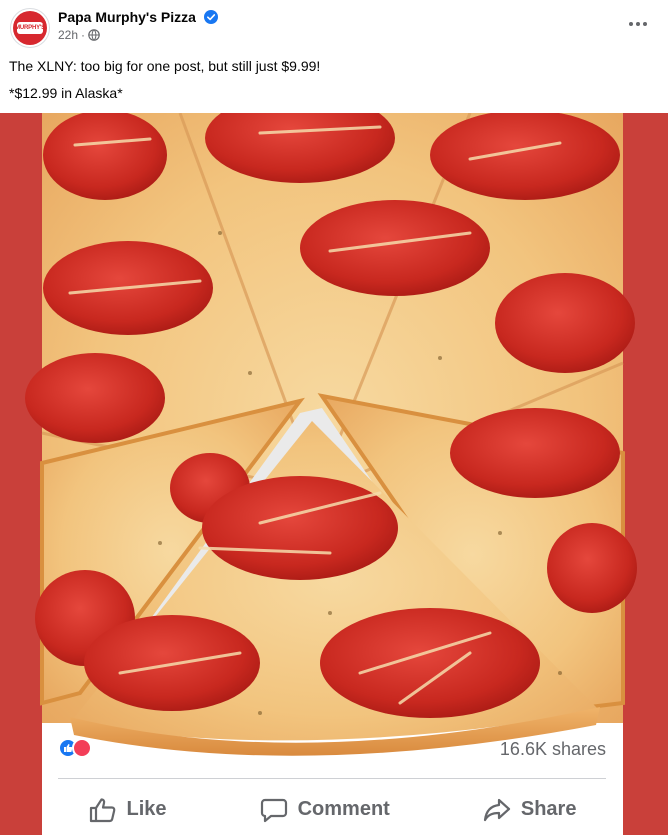 The height and width of the screenshot is (835, 668). I want to click on post-action-bar: Like Comment Share, so click(332, 809).